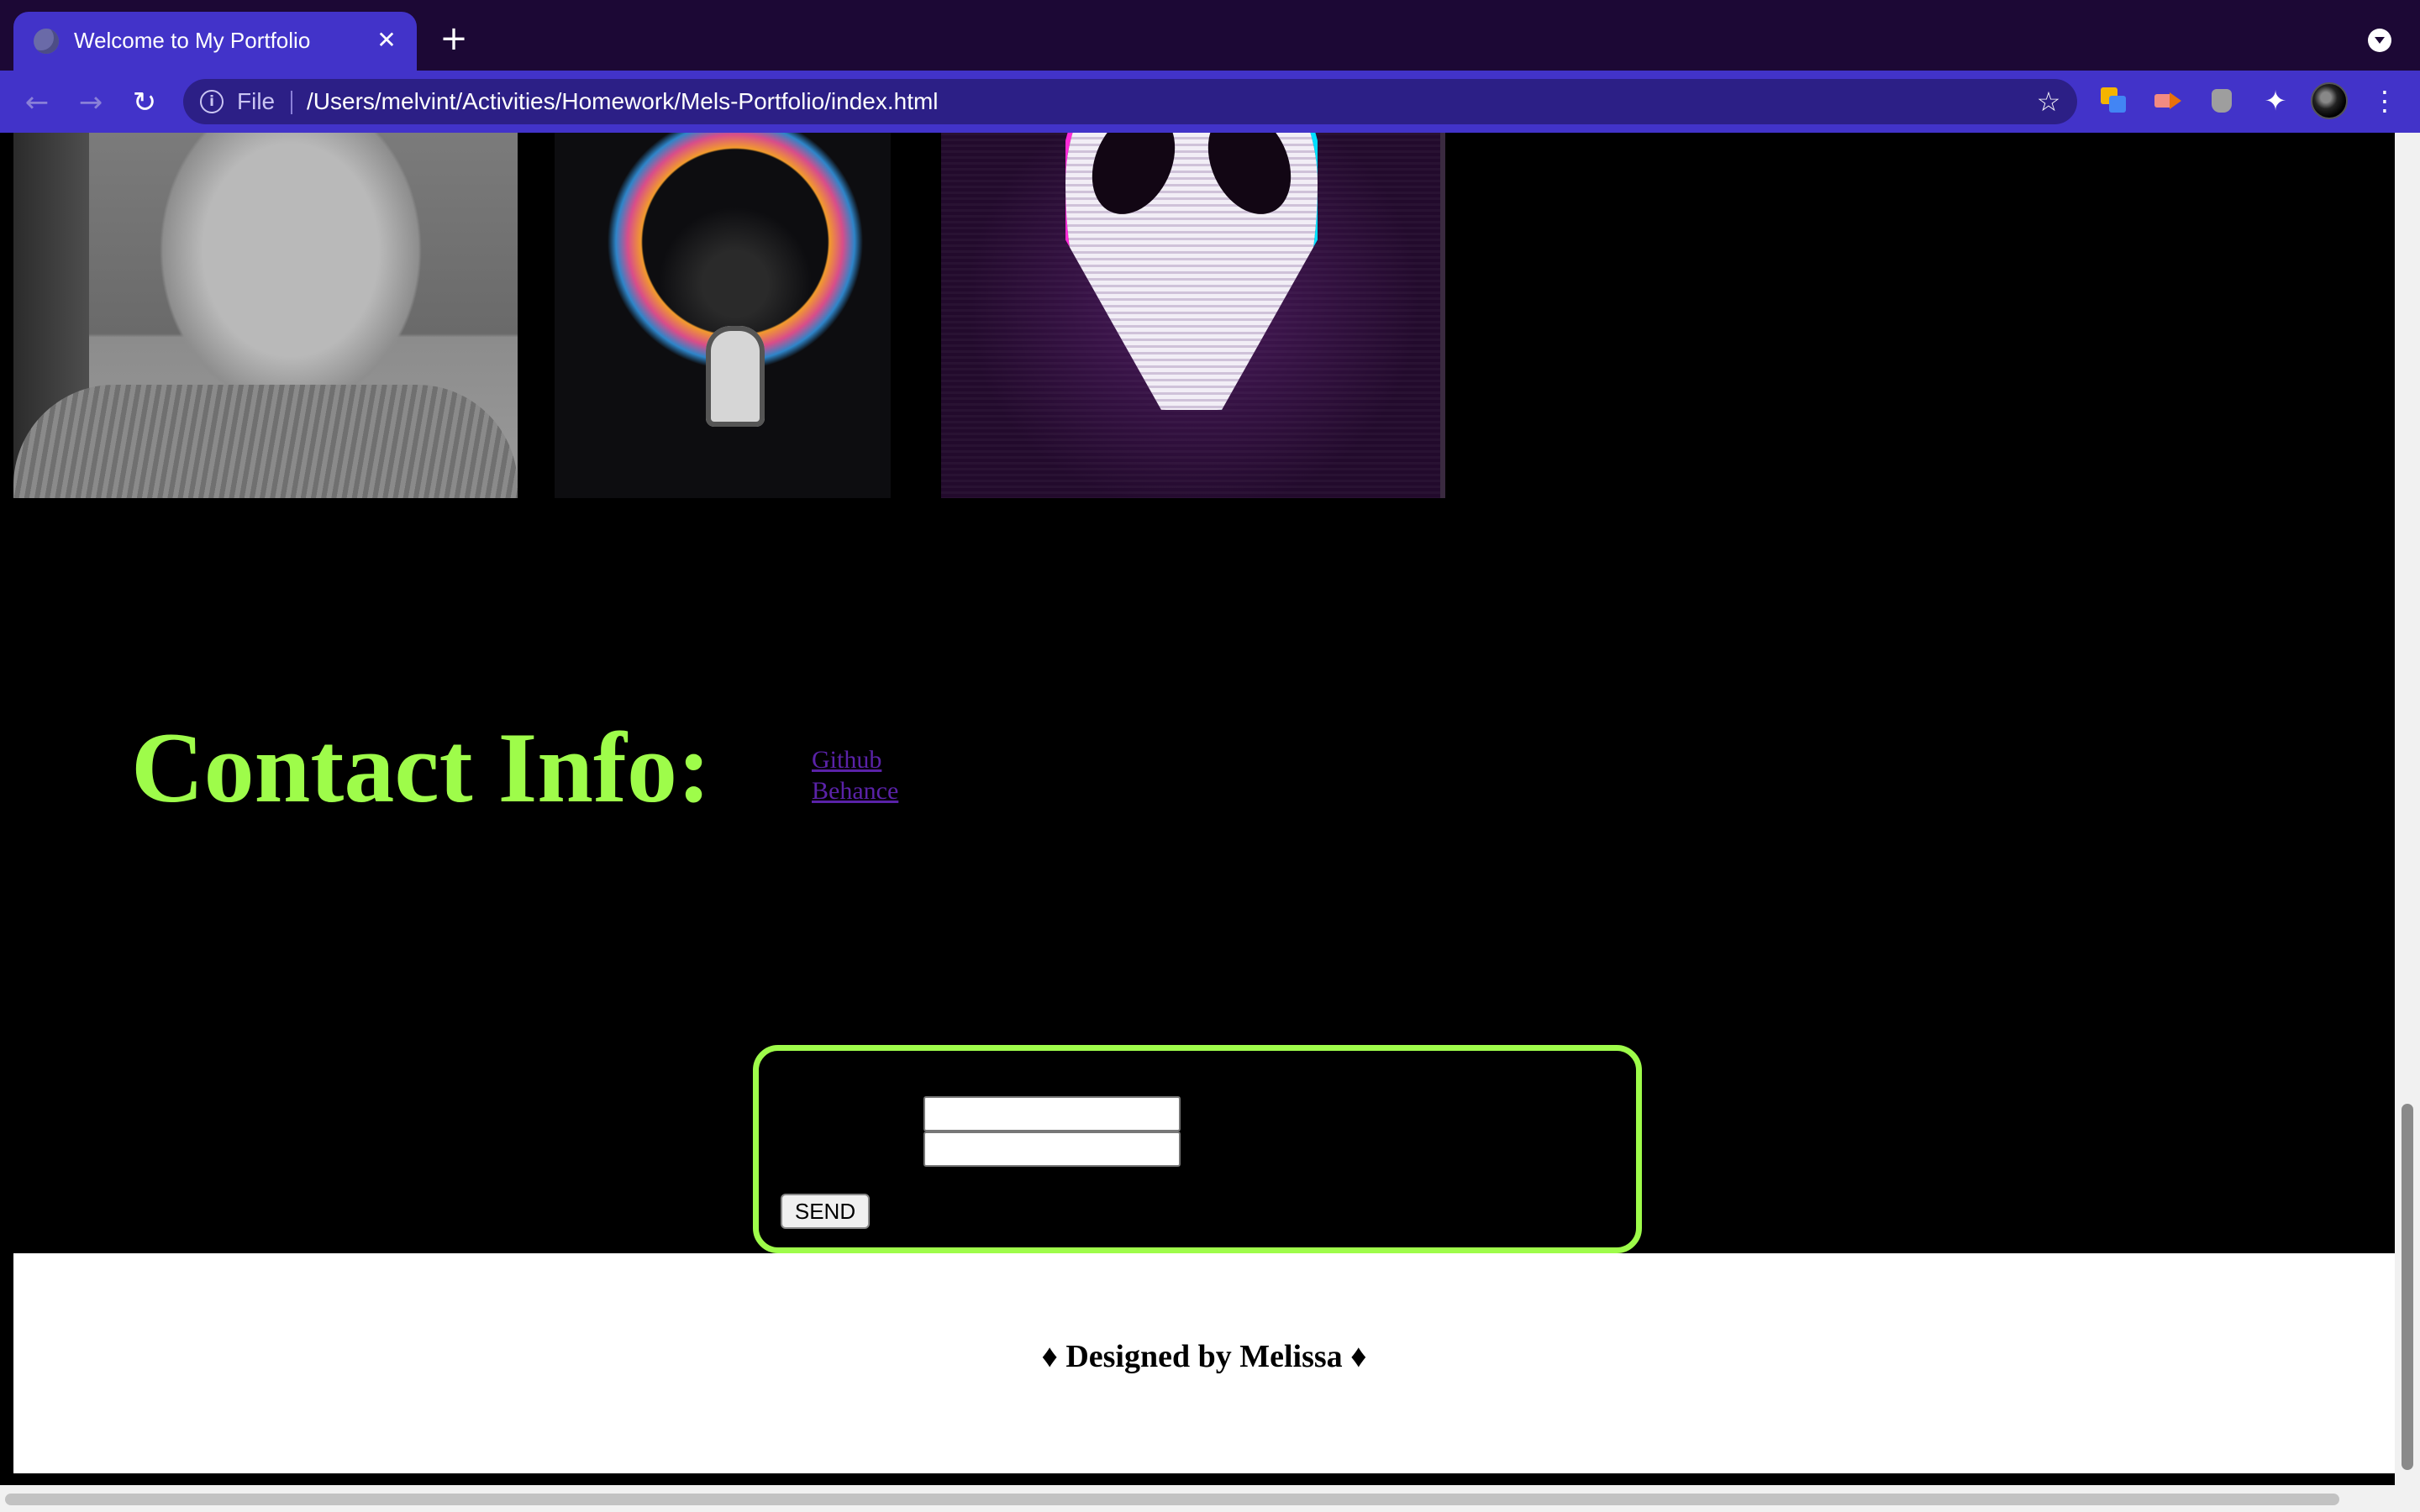 The image size is (2420, 1512). I want to click on contact-links: Github Behance, so click(855, 775).